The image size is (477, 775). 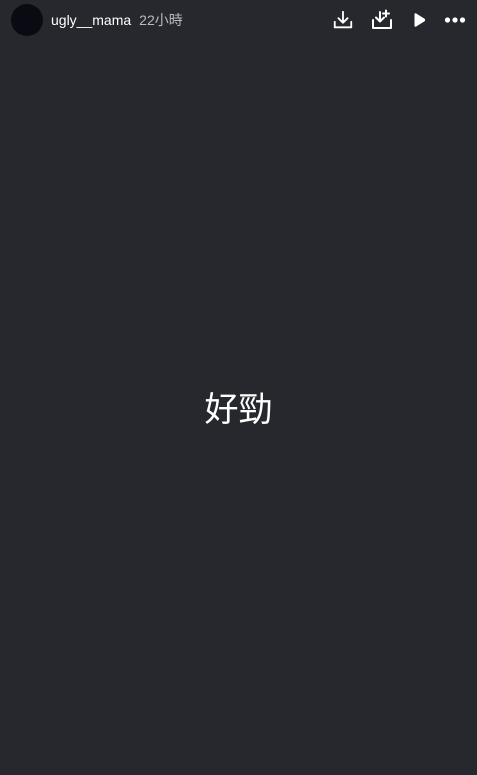 I want to click on story-header: ugly__mama 22小時, so click(x=238, y=20).